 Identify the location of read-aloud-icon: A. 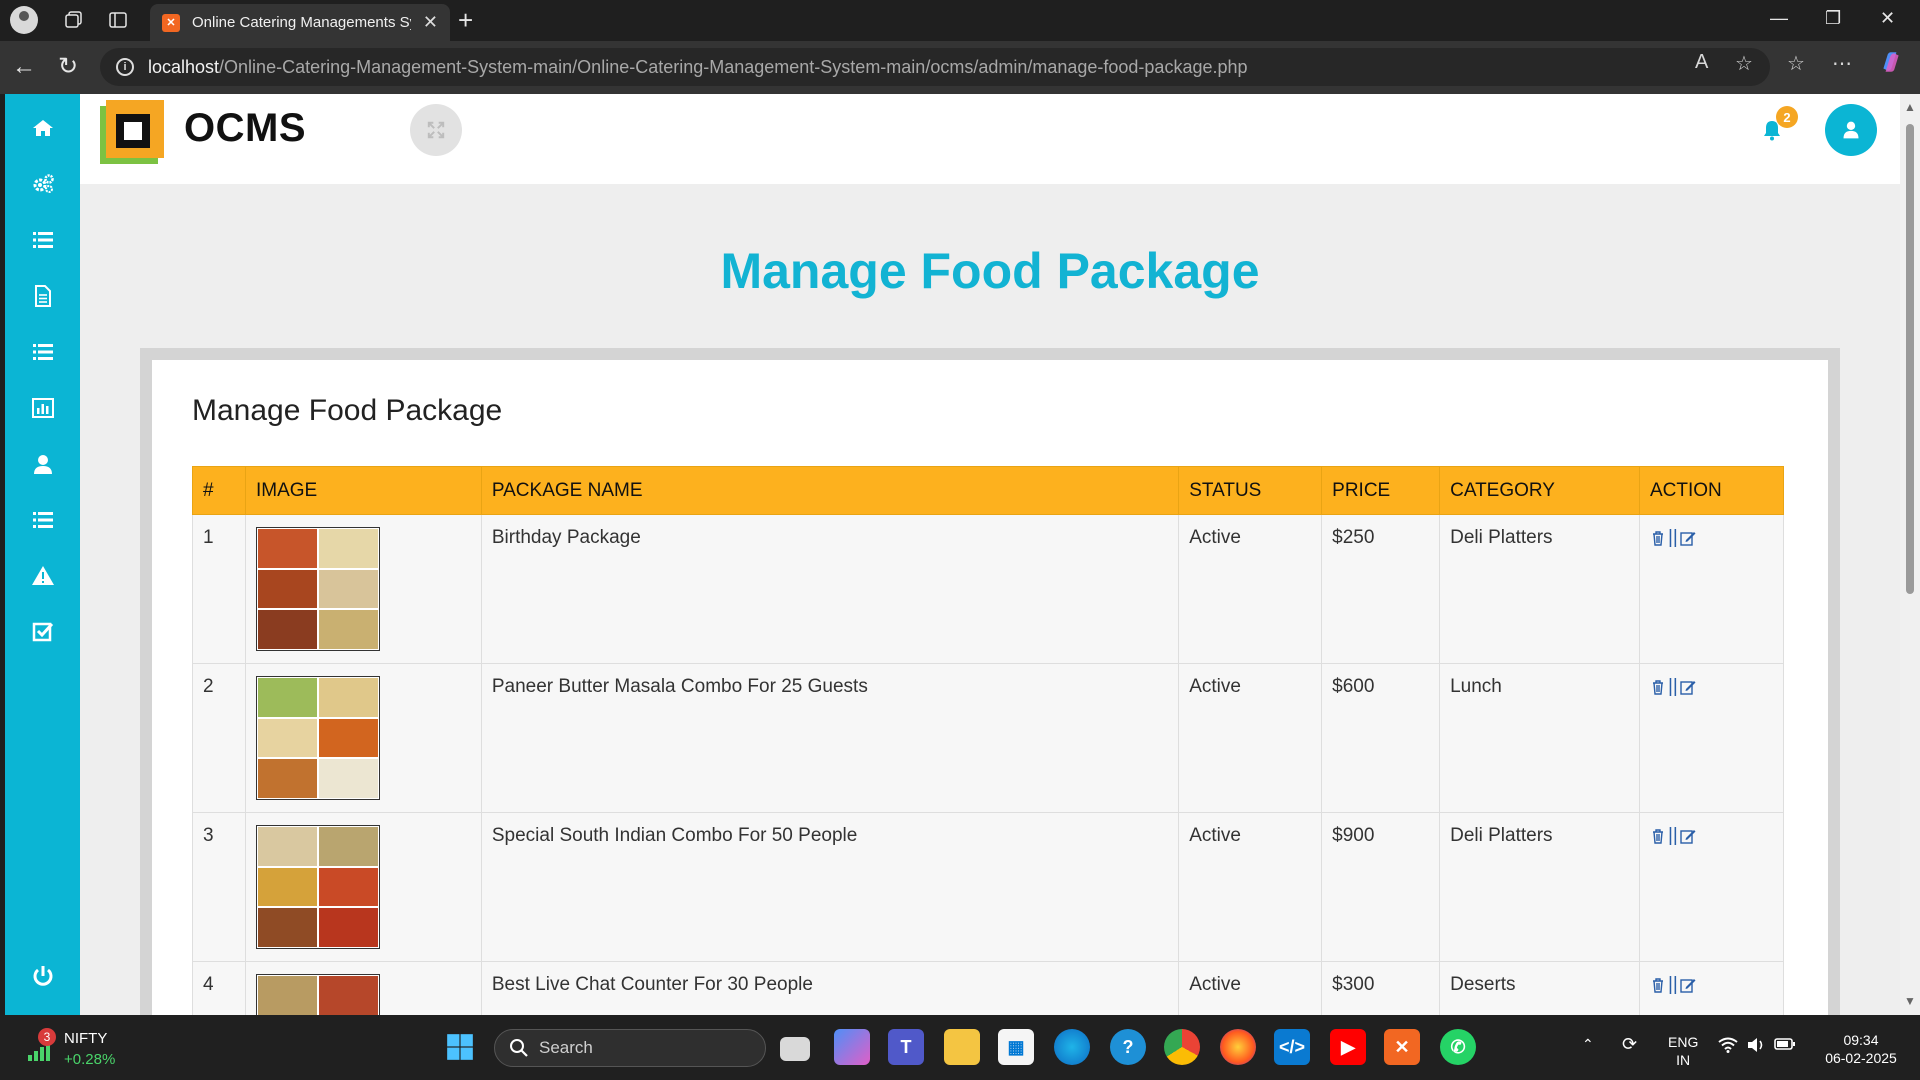
(1701, 62).